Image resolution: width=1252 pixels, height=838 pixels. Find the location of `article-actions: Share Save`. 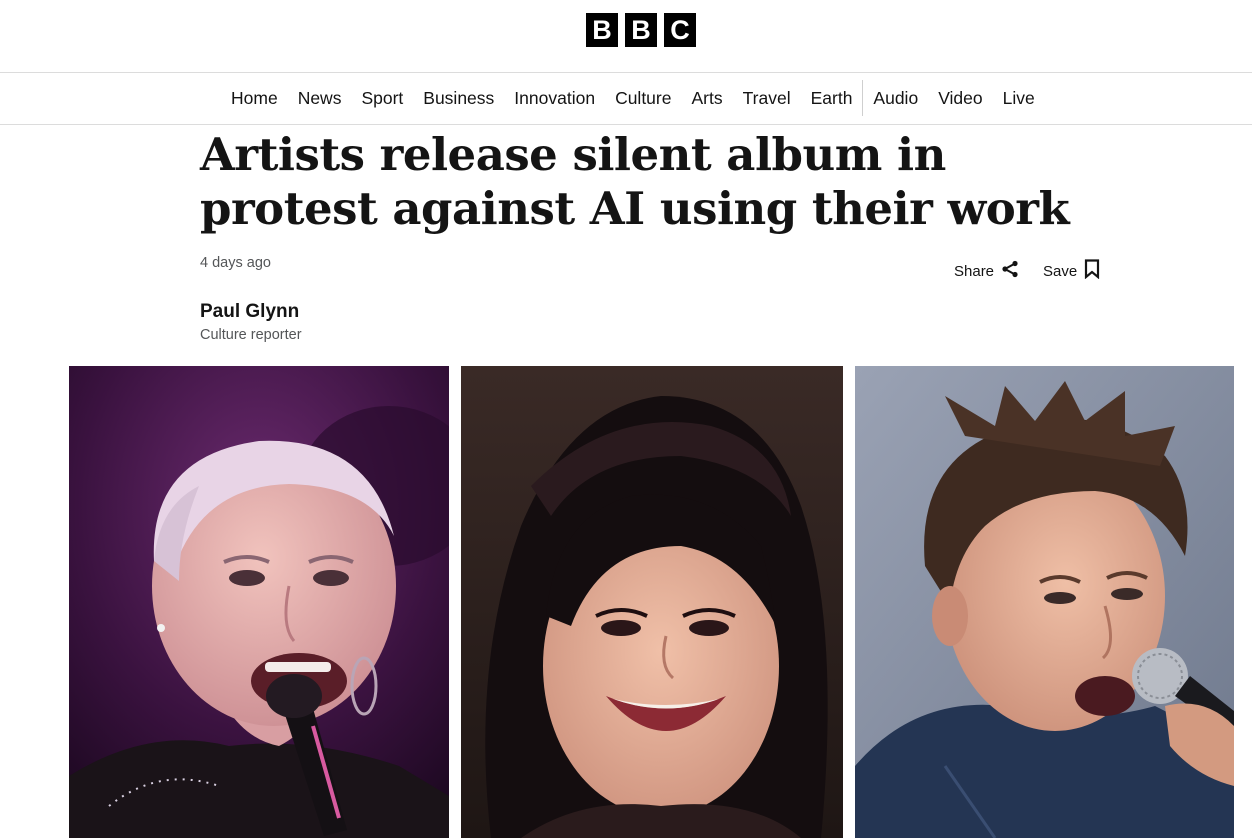

article-actions: Share Save is located at coordinates (1027, 271).